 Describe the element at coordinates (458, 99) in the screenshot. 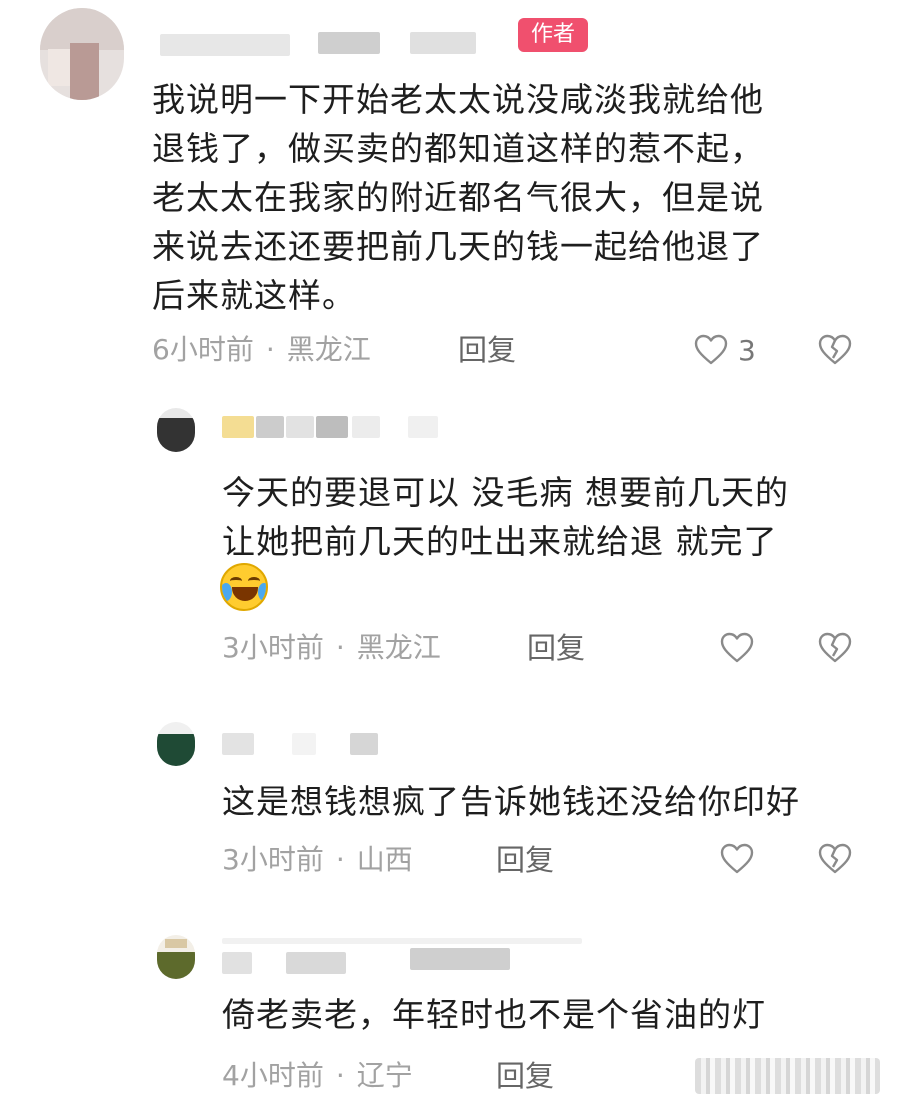

I see `comment-line: 我说明一下开始老太太说没咸淡我就给他` at that location.